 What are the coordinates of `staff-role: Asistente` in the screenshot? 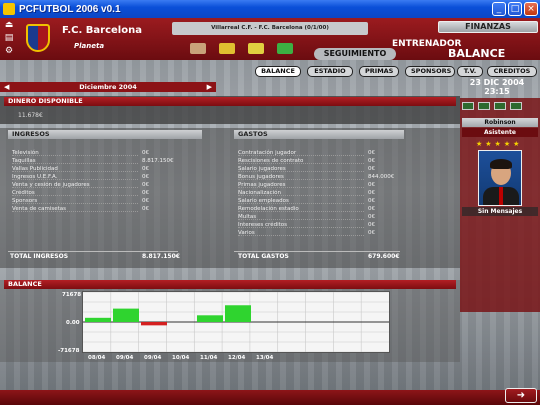 It's located at (500, 132).